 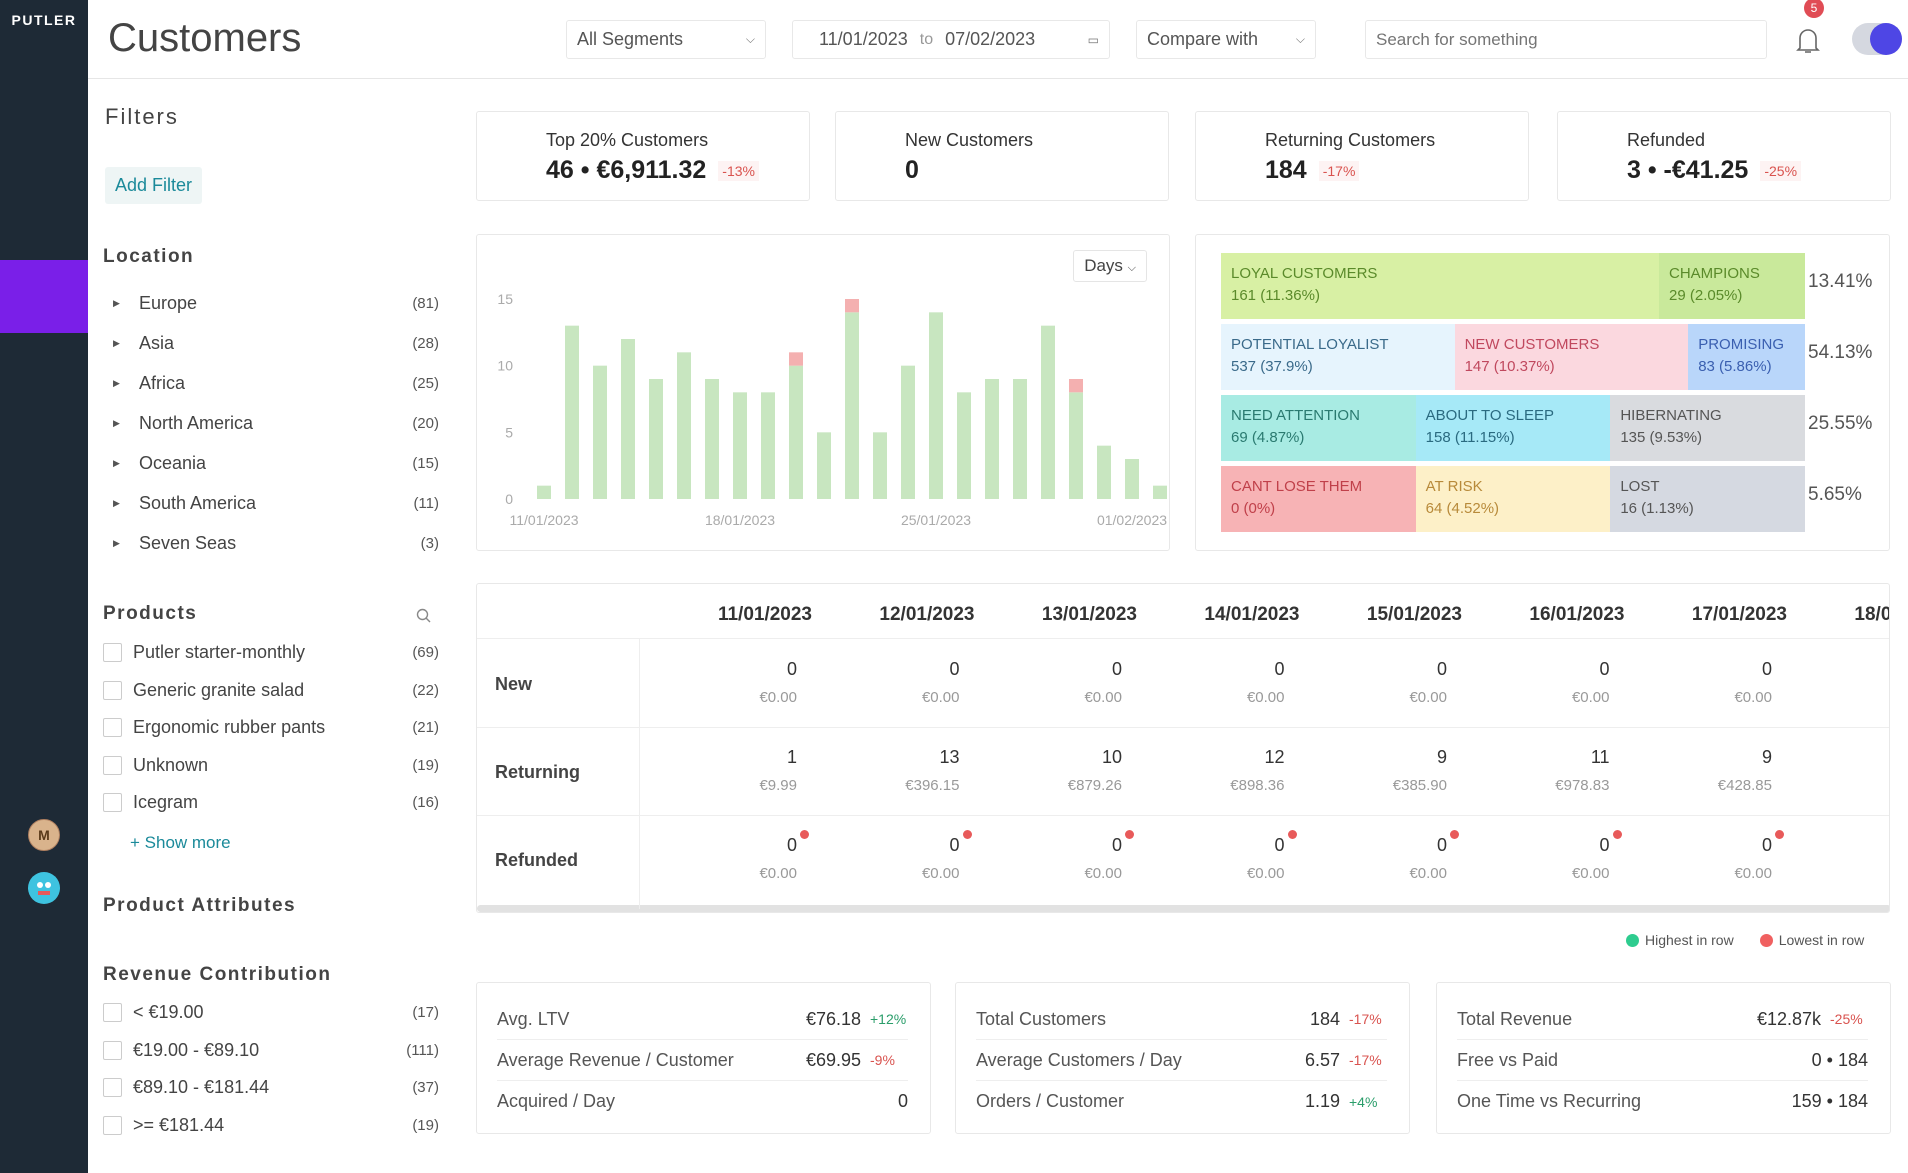 I want to click on filter-item: Unknown (19), so click(x=271, y=765).